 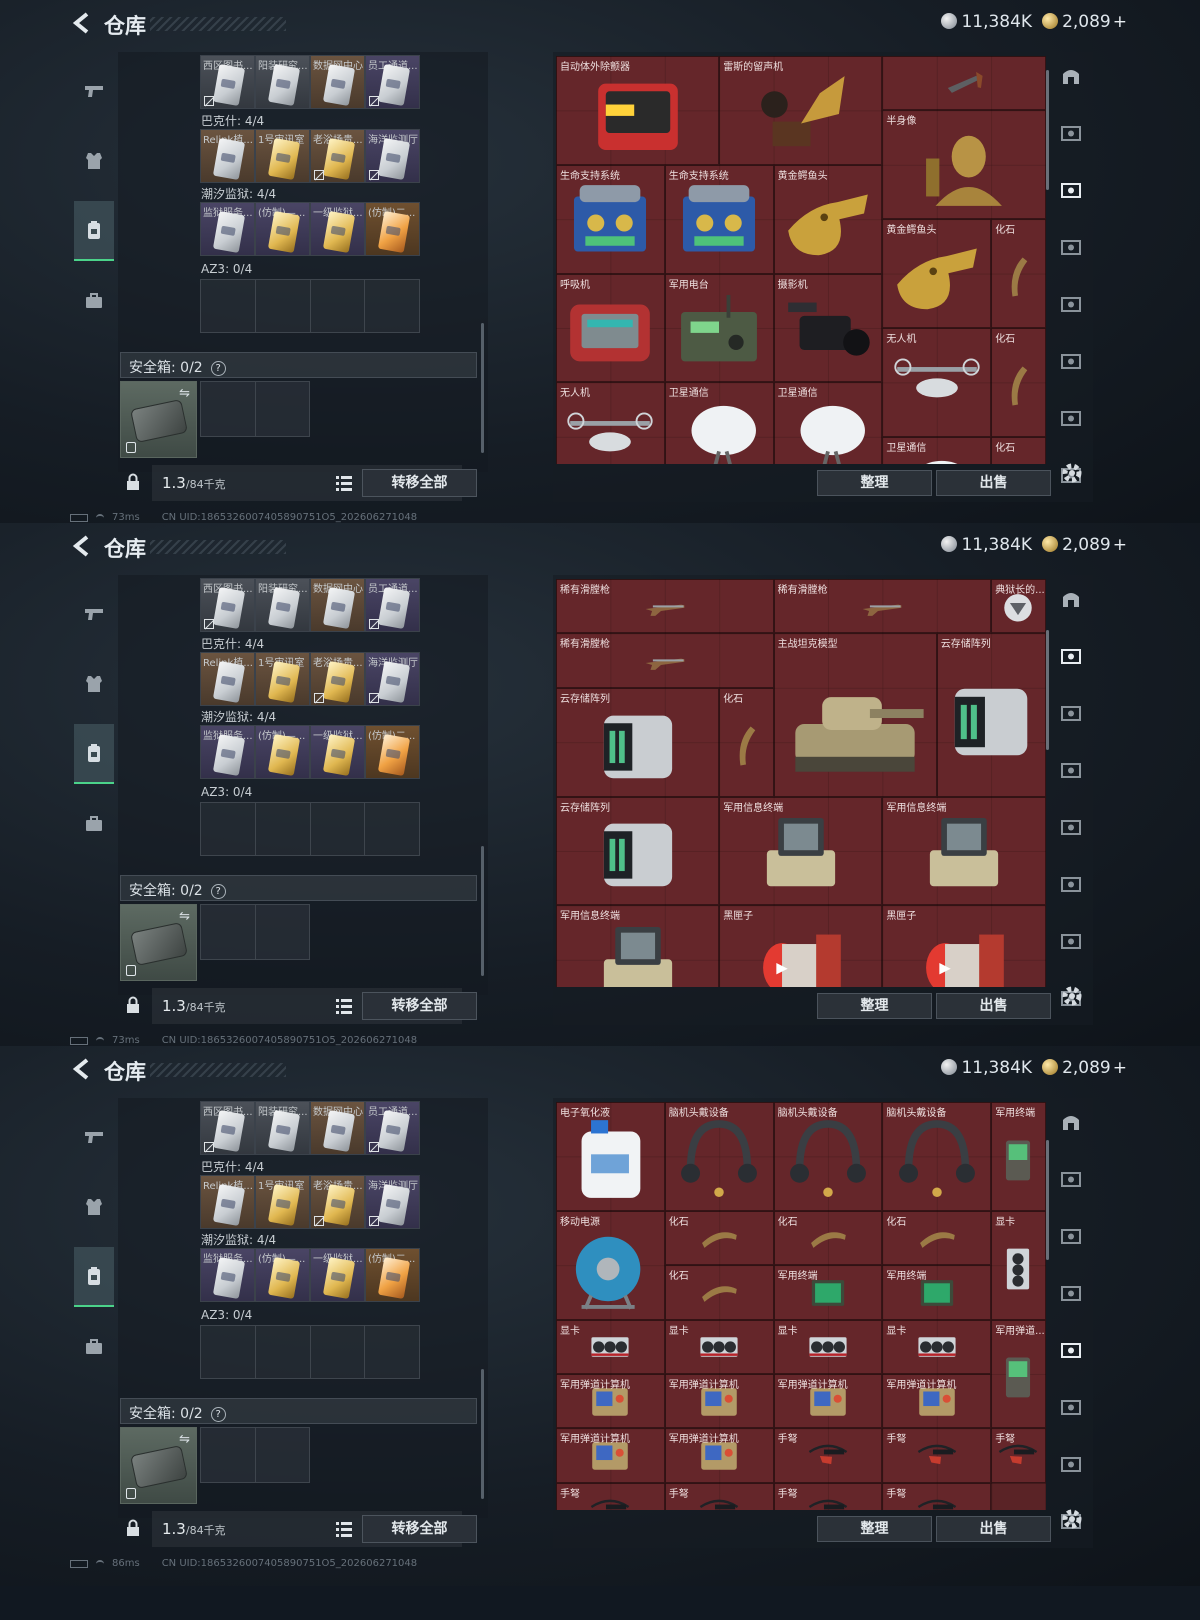 What do you see at coordinates (94, 1347) in the screenshot?
I see `tab-cases` at bounding box center [94, 1347].